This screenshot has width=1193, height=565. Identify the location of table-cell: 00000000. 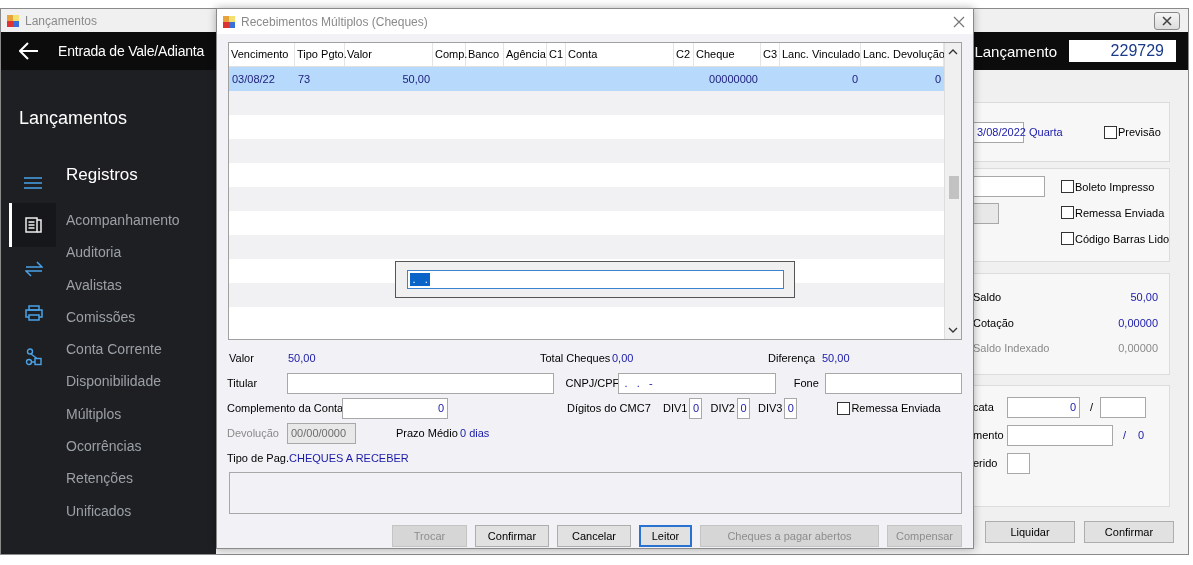
(733, 79).